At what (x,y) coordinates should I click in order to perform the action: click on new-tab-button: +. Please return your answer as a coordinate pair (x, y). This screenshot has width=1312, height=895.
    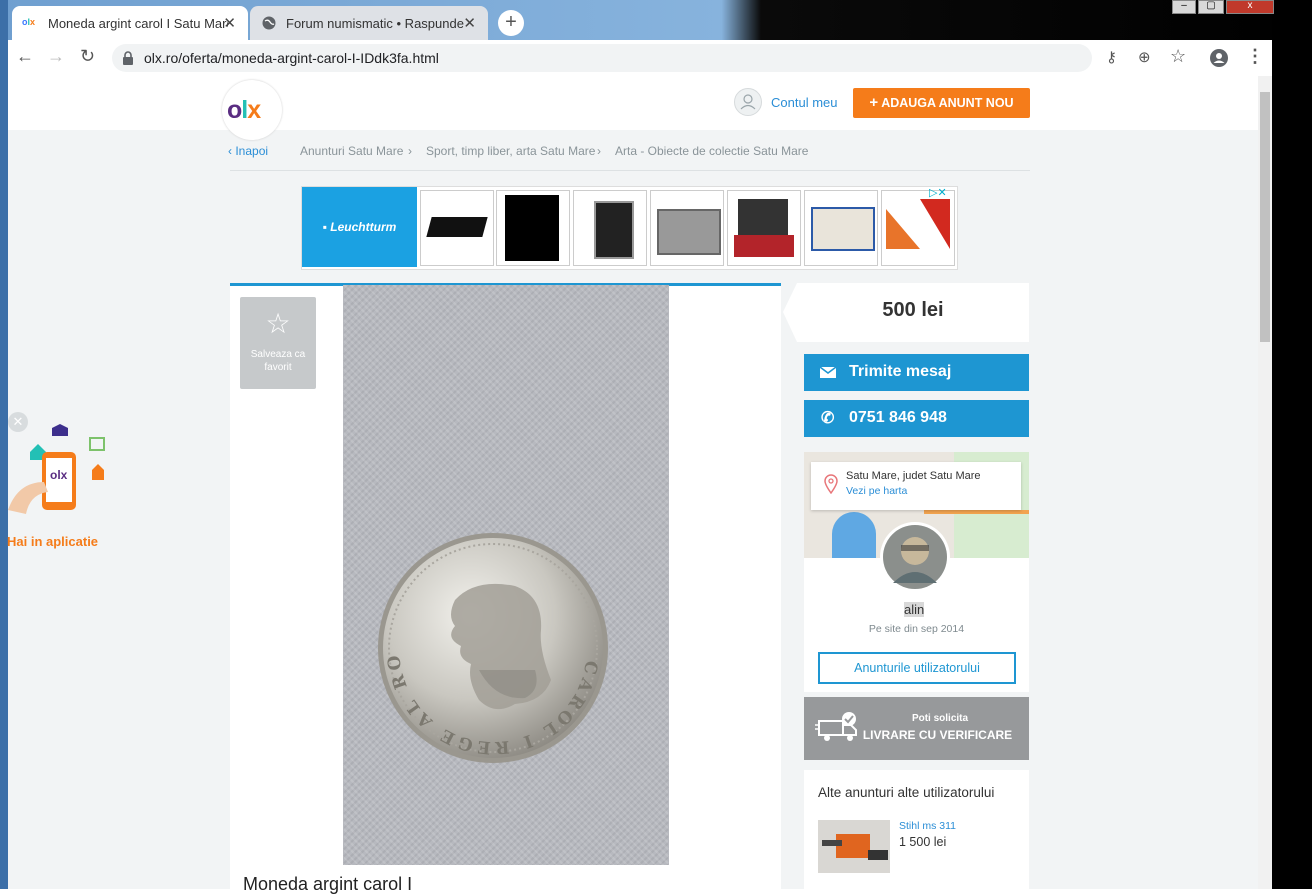
    Looking at the image, I should click on (511, 23).